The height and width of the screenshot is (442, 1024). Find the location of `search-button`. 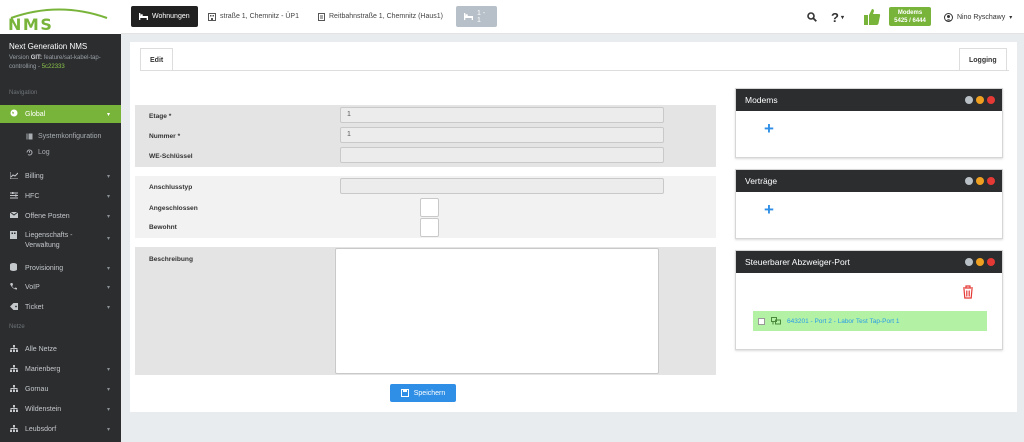

search-button is located at coordinates (812, 17).